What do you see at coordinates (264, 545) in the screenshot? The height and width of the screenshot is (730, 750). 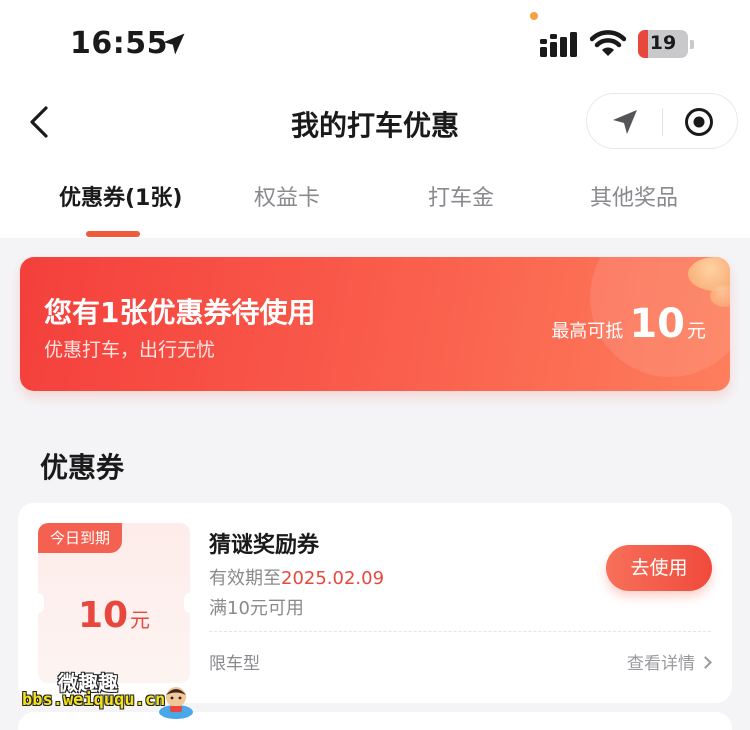 I see `coupon-name: 猜谜奖励券` at bounding box center [264, 545].